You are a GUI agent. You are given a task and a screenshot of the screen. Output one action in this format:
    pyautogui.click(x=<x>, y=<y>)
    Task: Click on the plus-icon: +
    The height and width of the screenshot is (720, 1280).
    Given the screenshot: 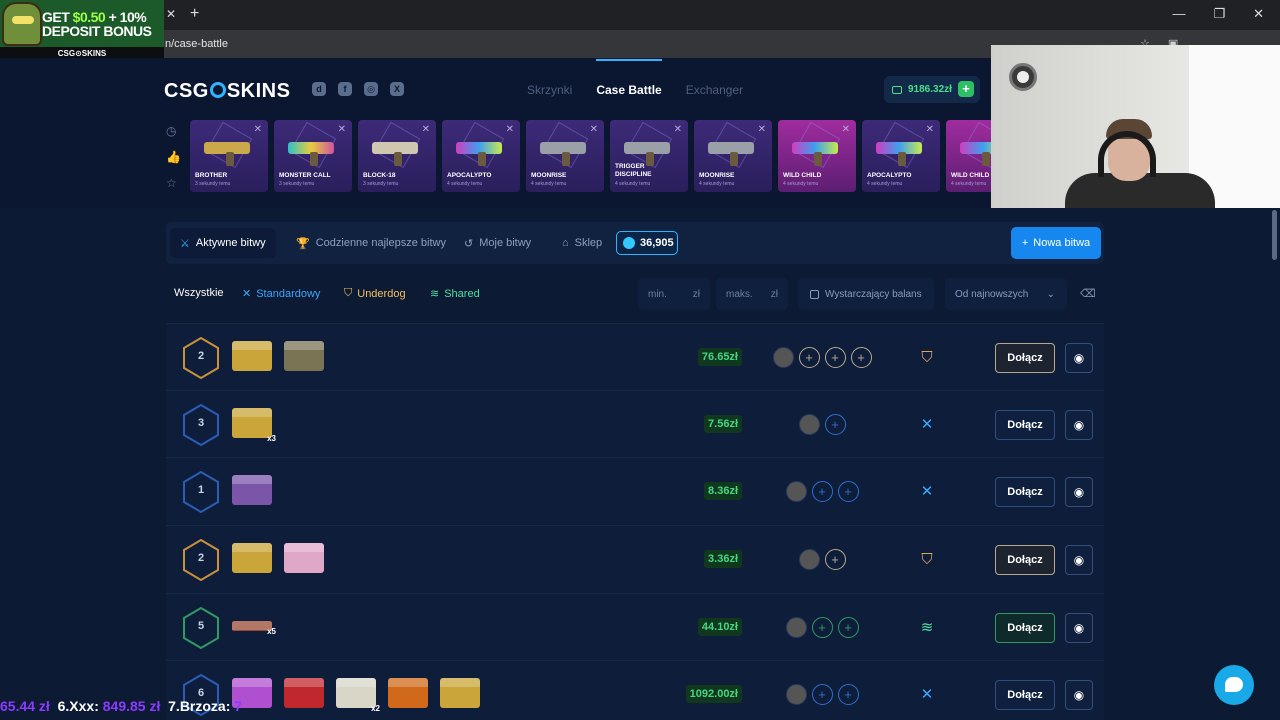 What is the action you would take?
    pyautogui.click(x=1025, y=243)
    